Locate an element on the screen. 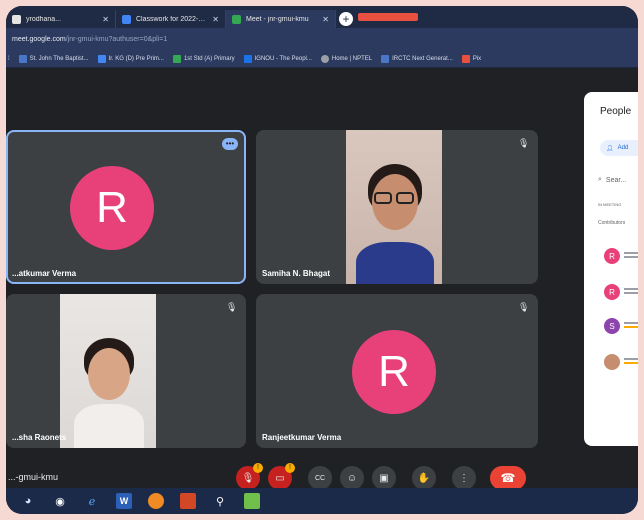 The height and width of the screenshot is (520, 644). present-icon: ▣ is located at coordinates (384, 478).